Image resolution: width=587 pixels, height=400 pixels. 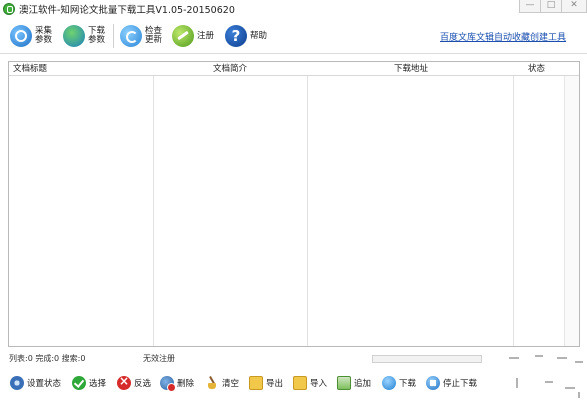 I want to click on refresh-icon, so click(x=131, y=36).